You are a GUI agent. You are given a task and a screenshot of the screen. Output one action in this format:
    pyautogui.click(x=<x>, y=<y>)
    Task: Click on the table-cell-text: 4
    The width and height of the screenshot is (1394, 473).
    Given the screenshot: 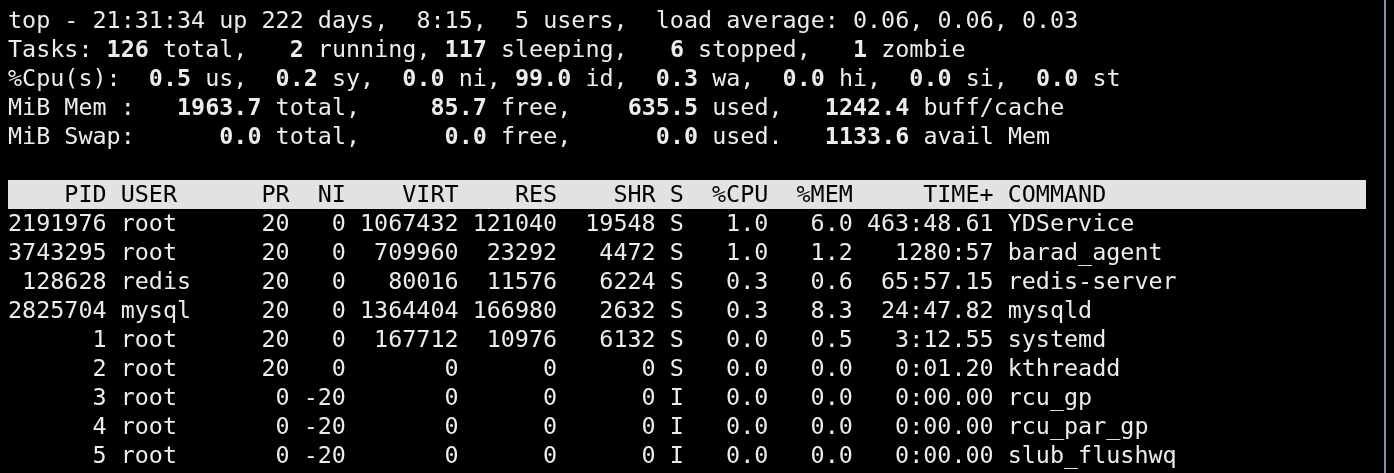 What is the action you would take?
    pyautogui.click(x=99, y=426)
    